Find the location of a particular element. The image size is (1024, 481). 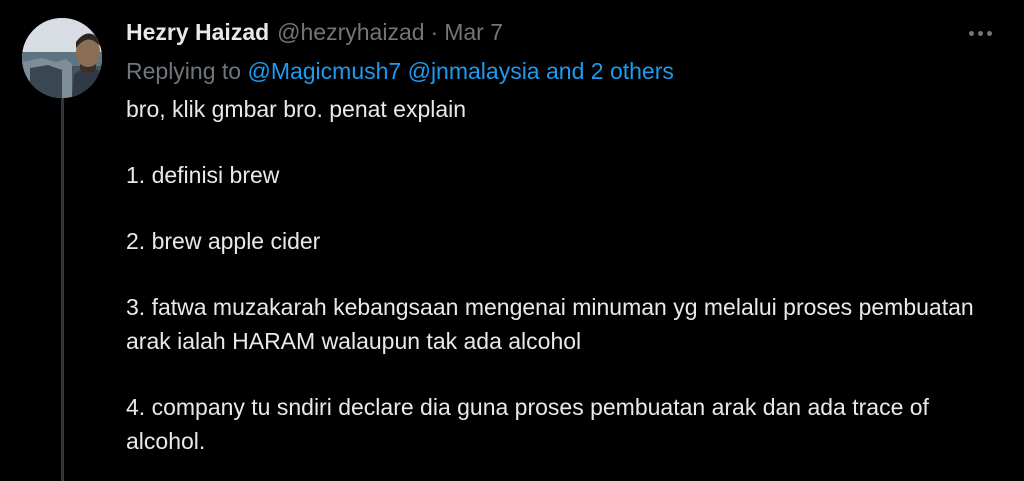

more-options-button is located at coordinates (980, 33).